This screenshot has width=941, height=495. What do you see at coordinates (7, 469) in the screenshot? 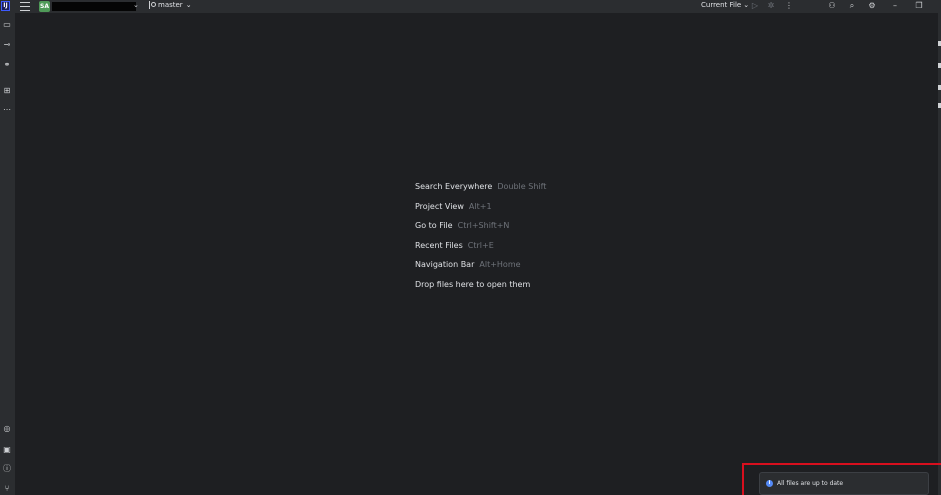
I see `problems-icon: ⓘ` at bounding box center [7, 469].